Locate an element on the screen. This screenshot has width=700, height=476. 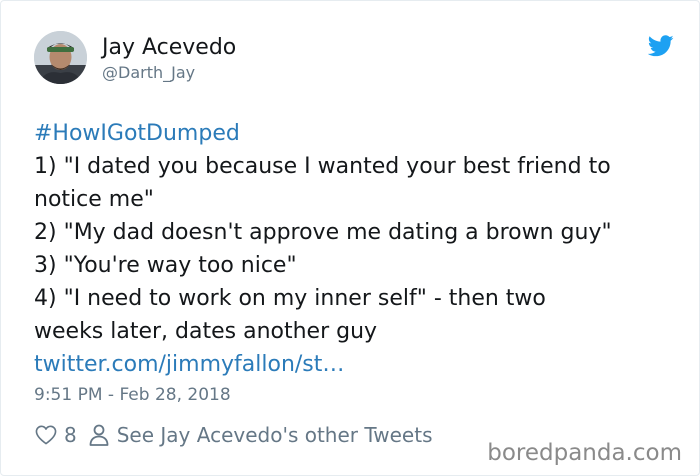
twitter-bird-icon is located at coordinates (660, 46).